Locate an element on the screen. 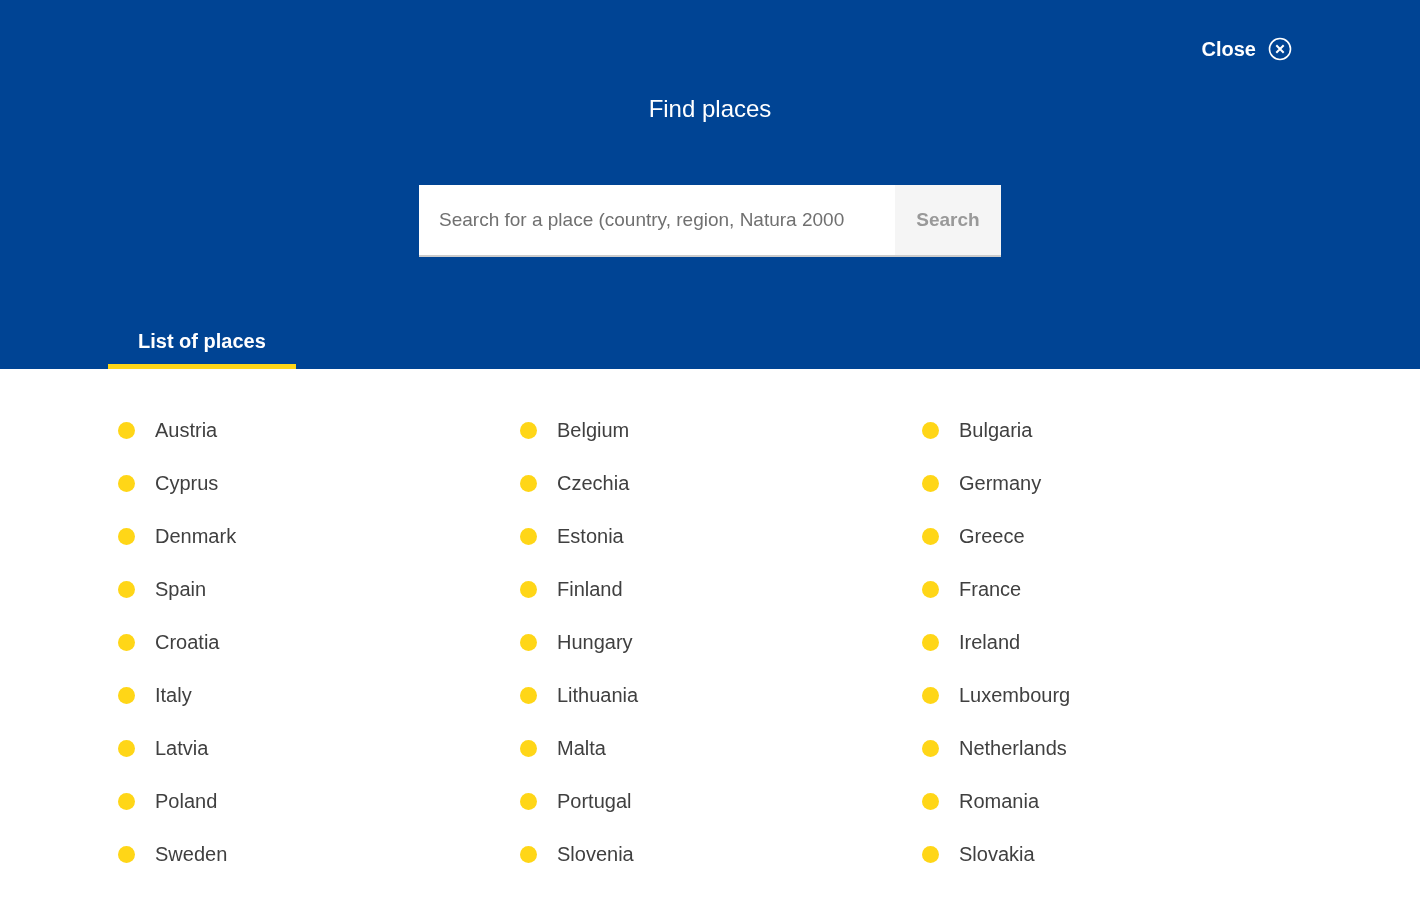  close-button: Close is located at coordinates (1246, 49).